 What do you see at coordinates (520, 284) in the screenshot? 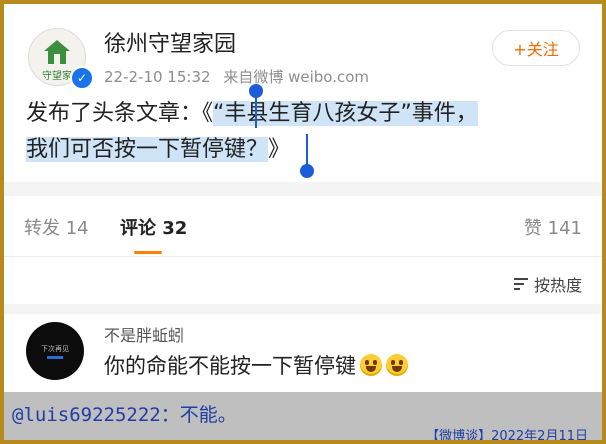
I see `sort-icon` at bounding box center [520, 284].